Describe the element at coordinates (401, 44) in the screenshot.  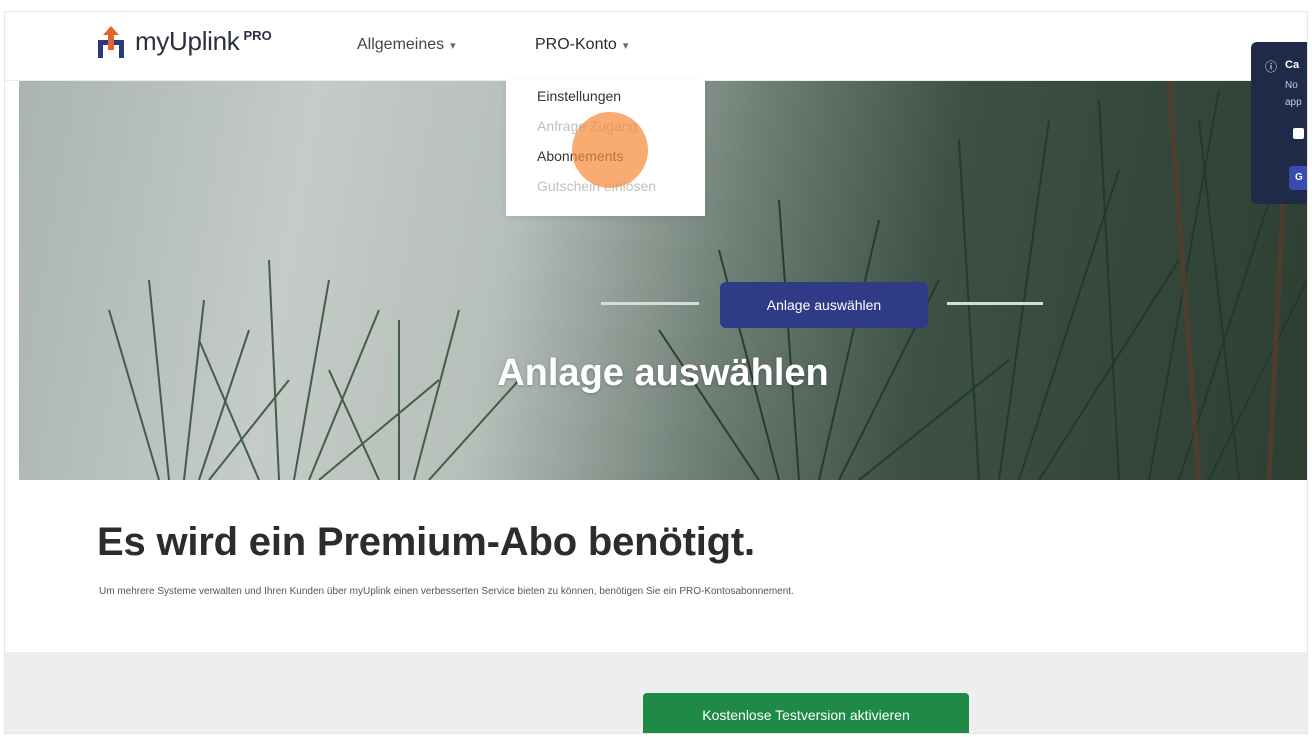
I see `nav-allgemeines-label: Allgemeines` at that location.